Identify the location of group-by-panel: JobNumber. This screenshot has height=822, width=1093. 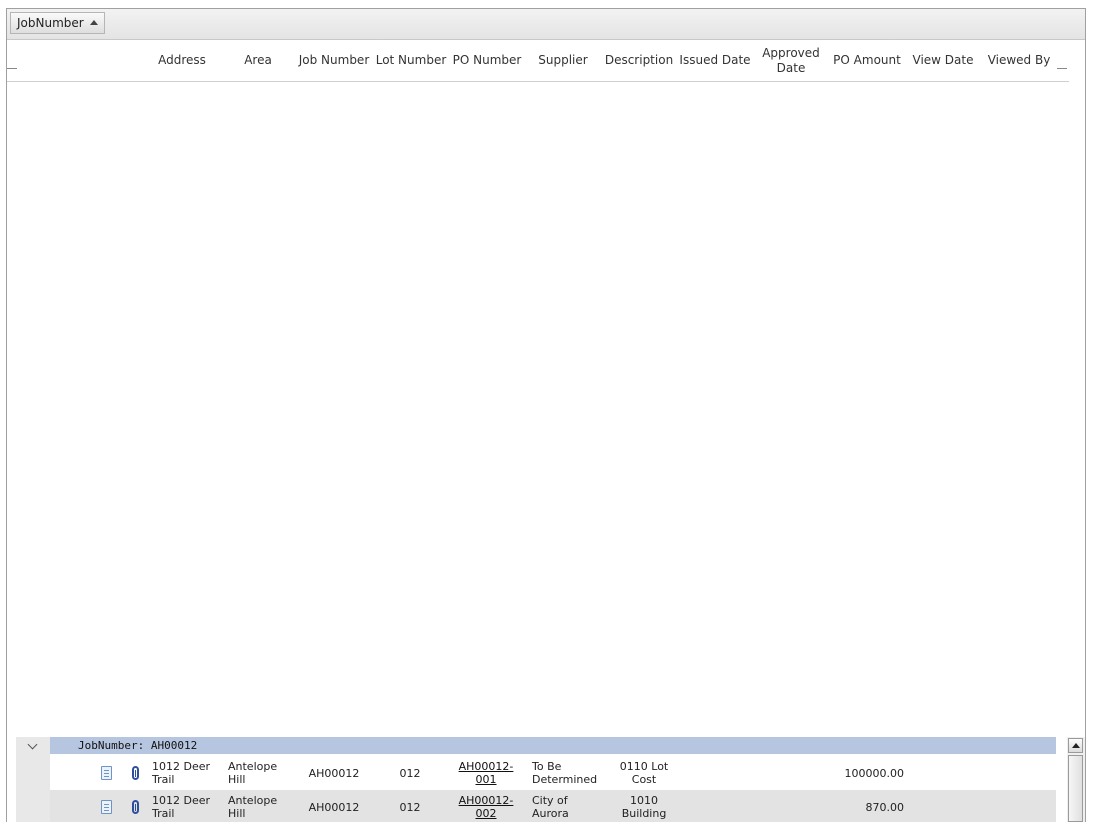
(546, 24).